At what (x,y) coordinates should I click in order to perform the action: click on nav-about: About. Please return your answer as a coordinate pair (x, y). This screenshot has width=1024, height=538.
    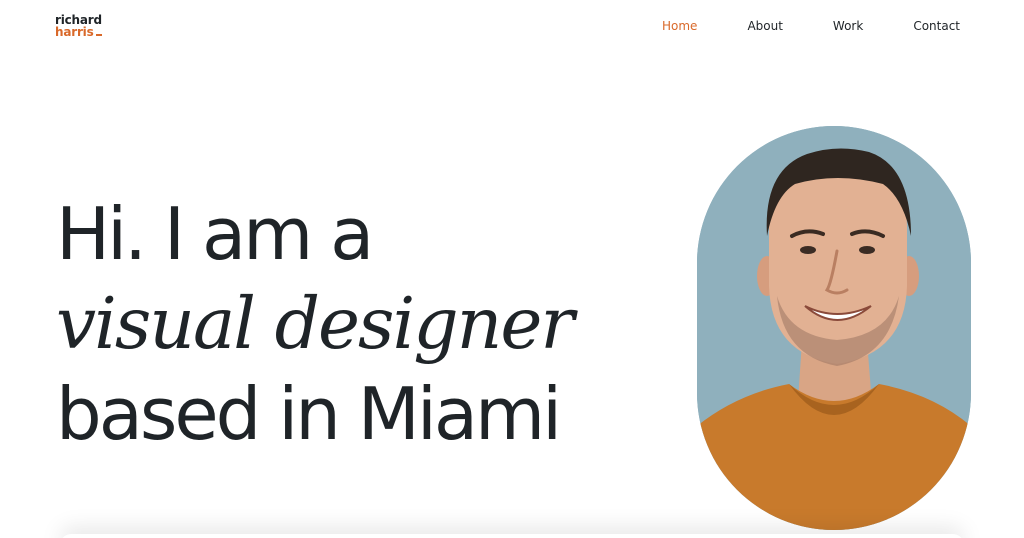
    Looking at the image, I should click on (764, 26).